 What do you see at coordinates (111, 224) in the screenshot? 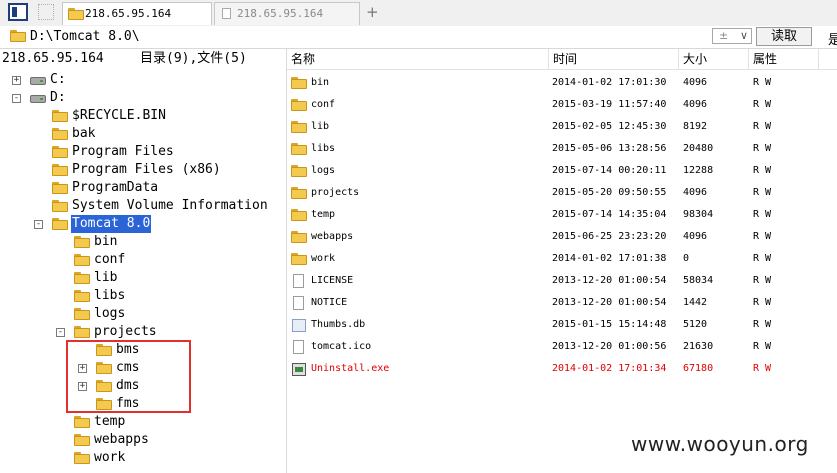
I see `tree-node-label: Tomcat 8.0` at bounding box center [111, 224].